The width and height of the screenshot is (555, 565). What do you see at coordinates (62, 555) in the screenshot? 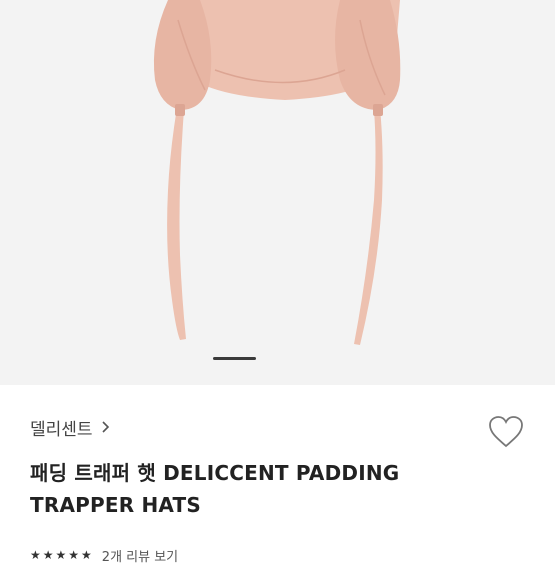
I see `rating-stars: ★★★★★` at bounding box center [62, 555].